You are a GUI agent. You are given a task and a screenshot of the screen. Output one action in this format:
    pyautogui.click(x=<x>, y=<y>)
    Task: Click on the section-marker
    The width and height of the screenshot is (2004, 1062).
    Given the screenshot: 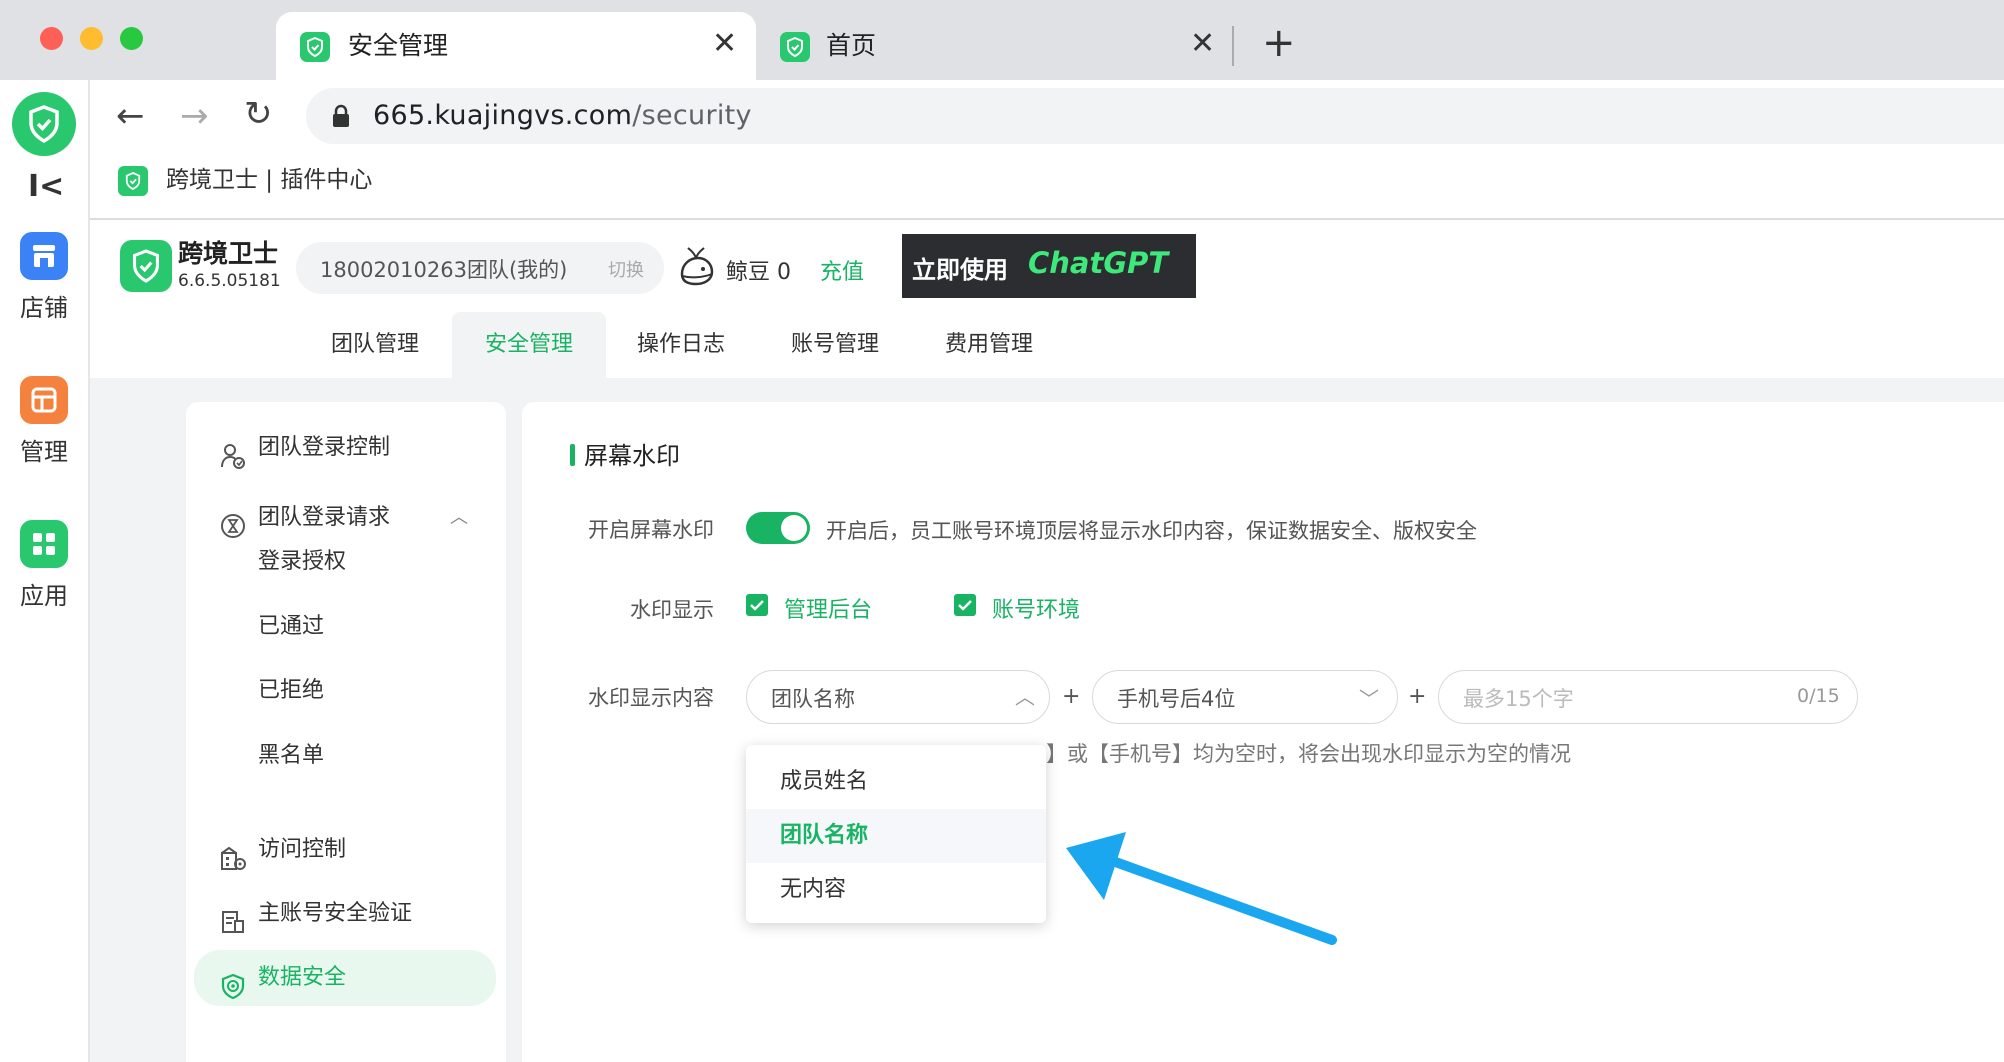 What is the action you would take?
    pyautogui.click(x=572, y=455)
    